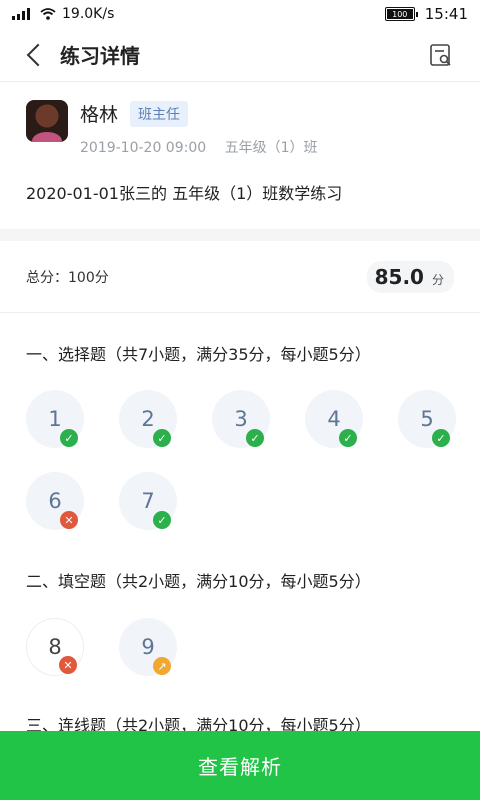 The width and height of the screenshot is (480, 800). I want to click on partial-icon: ↗, so click(162, 666).